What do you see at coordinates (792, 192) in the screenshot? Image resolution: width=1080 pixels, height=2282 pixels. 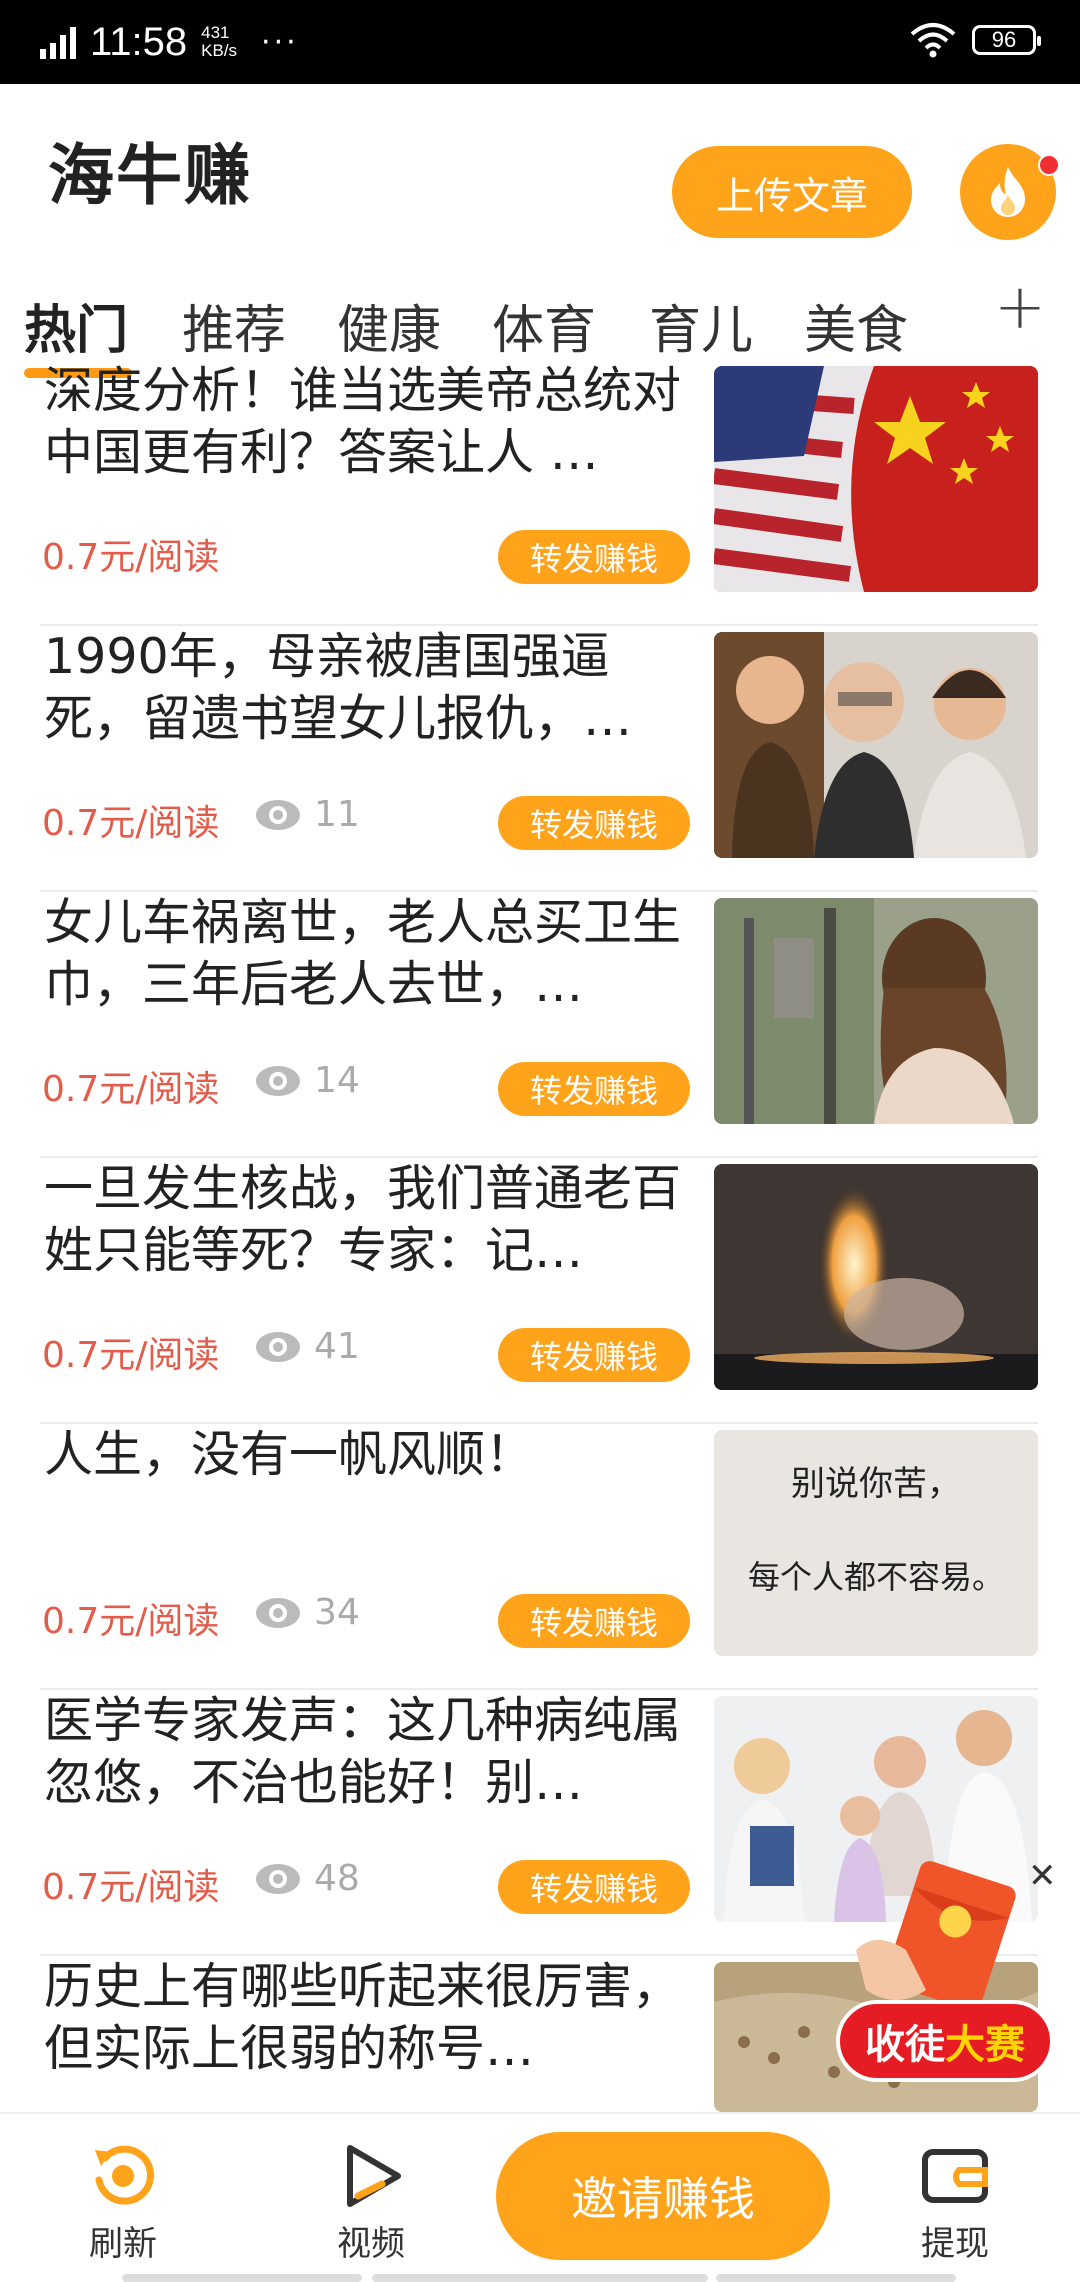 I see `upload-article-button: 上传文章` at bounding box center [792, 192].